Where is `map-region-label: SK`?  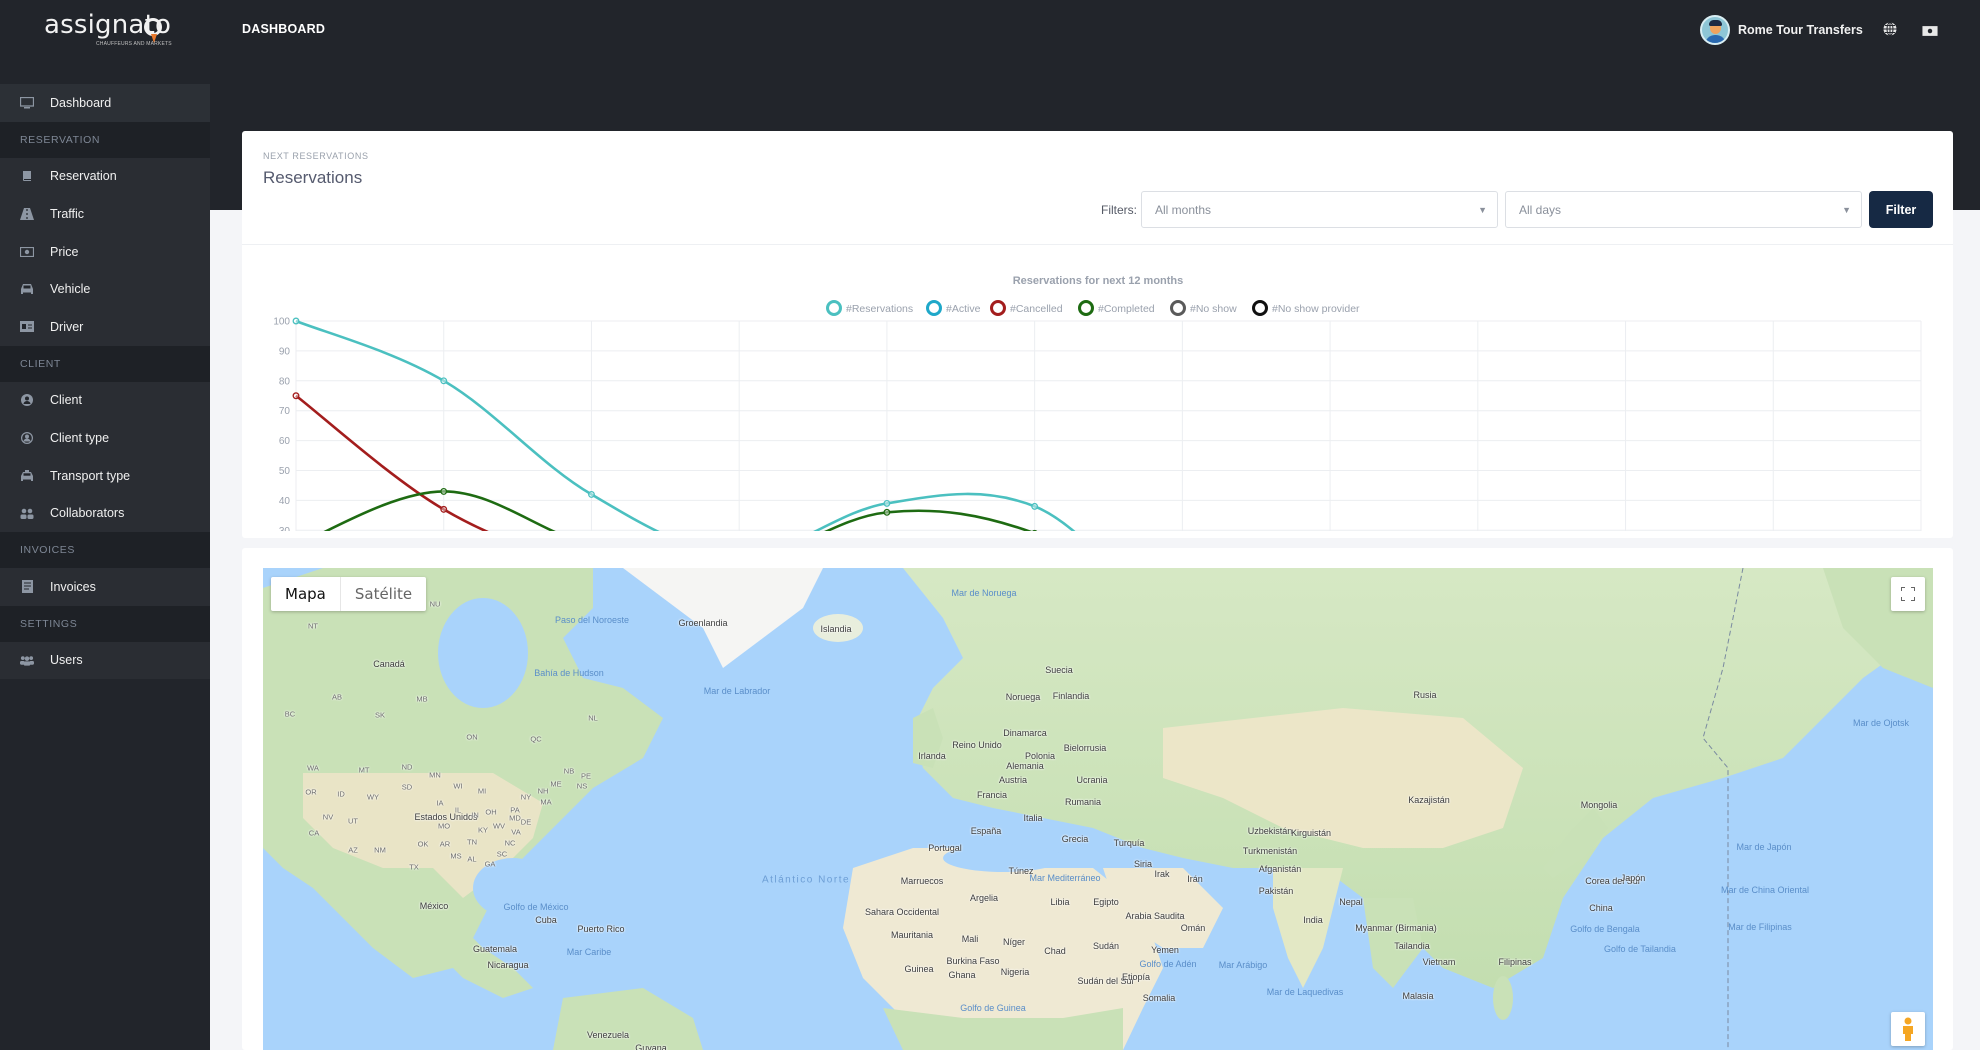 map-region-label: SK is located at coordinates (380, 715).